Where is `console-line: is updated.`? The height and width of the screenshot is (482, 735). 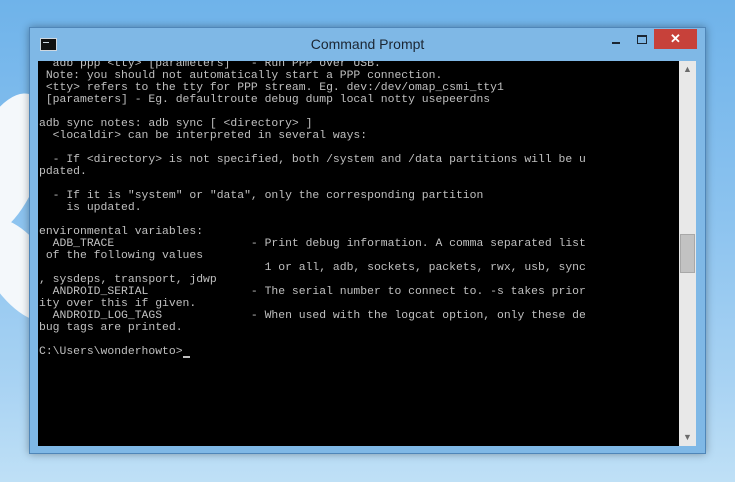 console-line: is updated. is located at coordinates (104, 208).